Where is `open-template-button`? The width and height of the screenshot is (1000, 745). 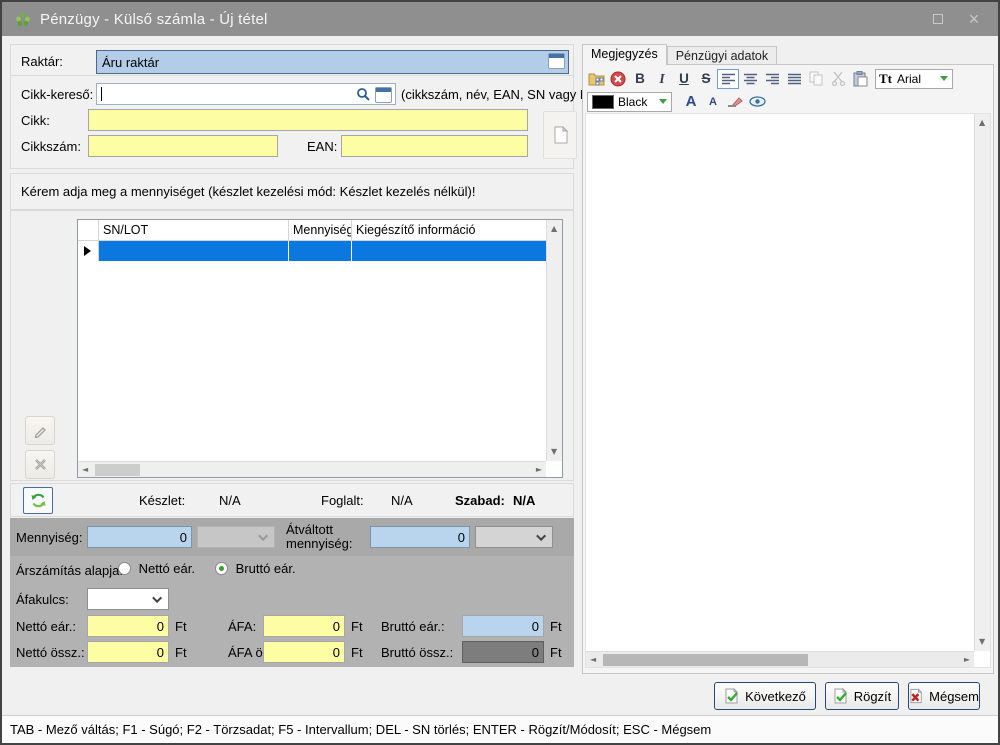
open-template-button is located at coordinates (596, 79).